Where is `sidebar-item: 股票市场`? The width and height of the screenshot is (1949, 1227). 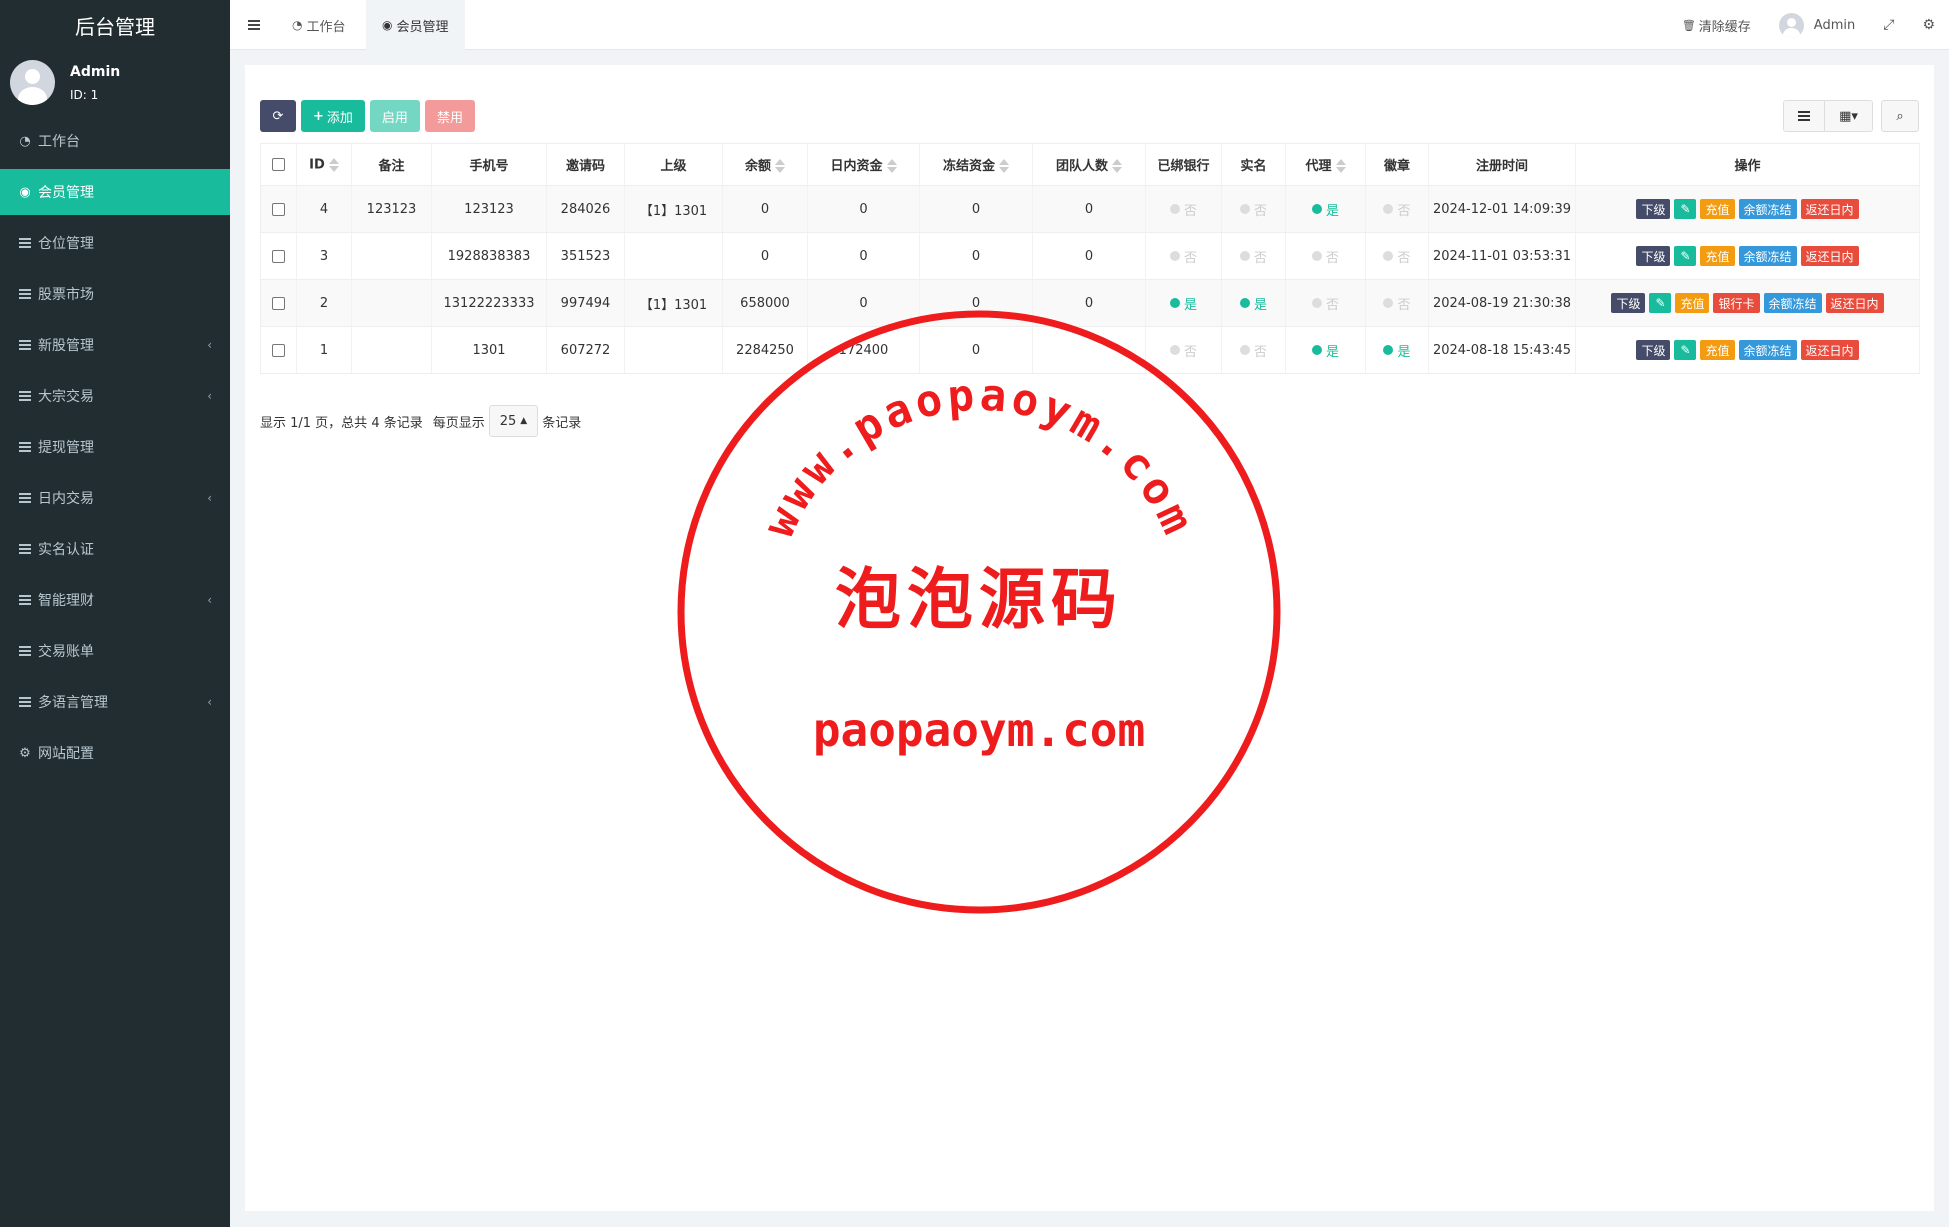
sidebar-item: 股票市场 is located at coordinates (115, 294).